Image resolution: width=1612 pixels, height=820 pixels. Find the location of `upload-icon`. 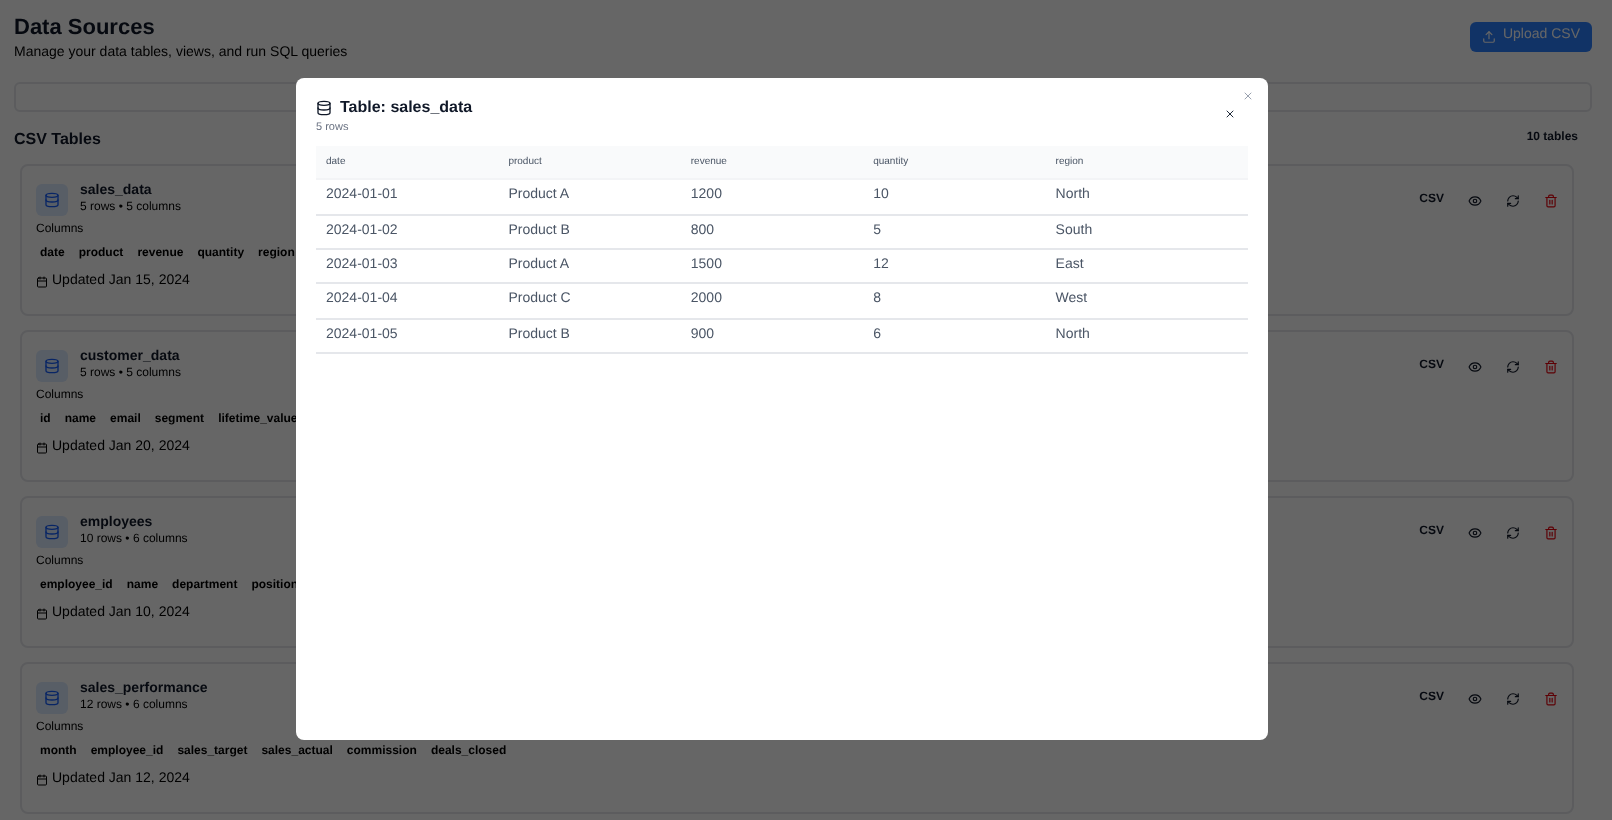

upload-icon is located at coordinates (1489, 37).